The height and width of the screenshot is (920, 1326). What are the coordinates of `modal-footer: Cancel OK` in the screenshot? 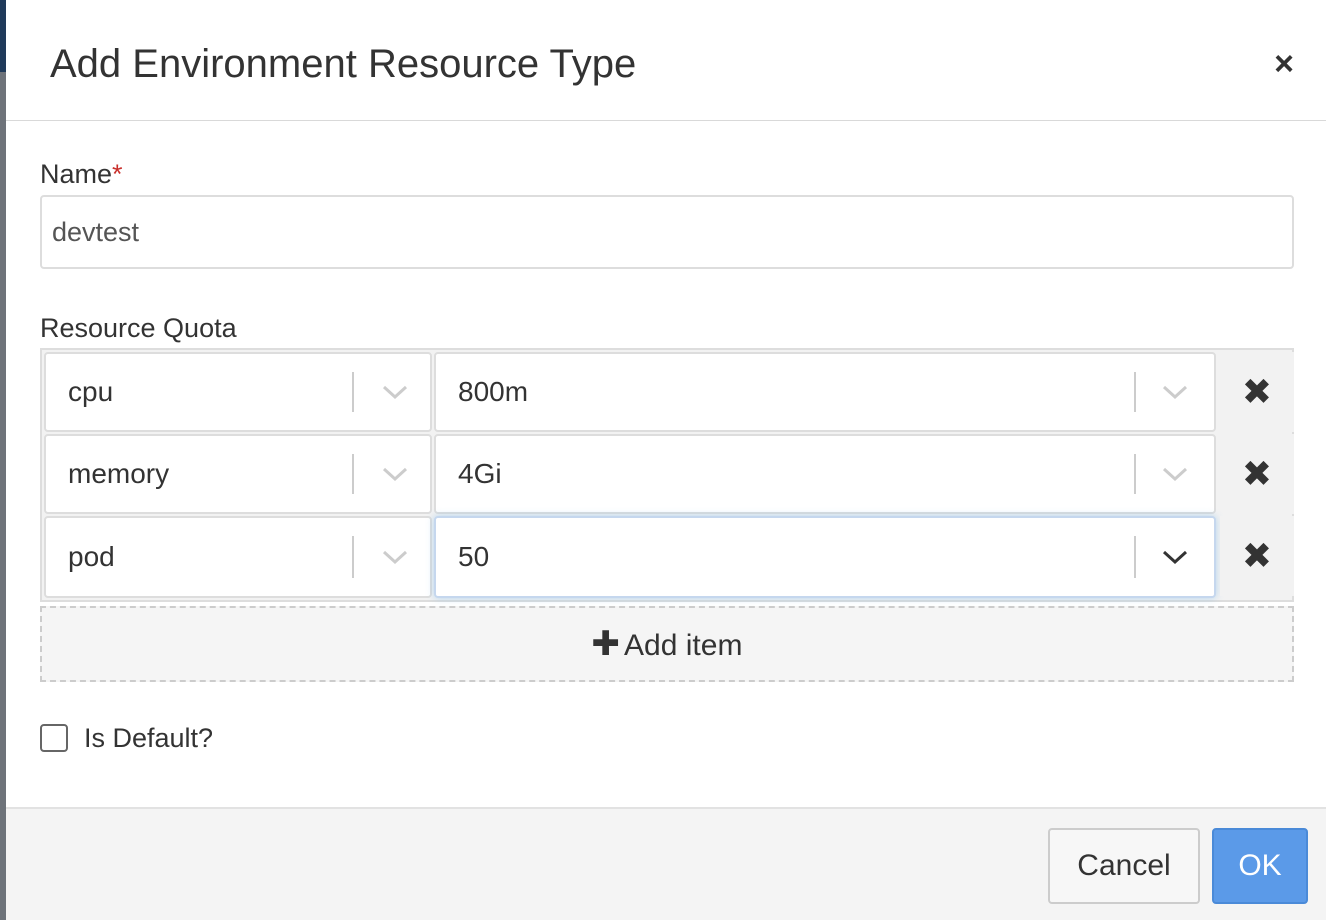 It's located at (666, 863).